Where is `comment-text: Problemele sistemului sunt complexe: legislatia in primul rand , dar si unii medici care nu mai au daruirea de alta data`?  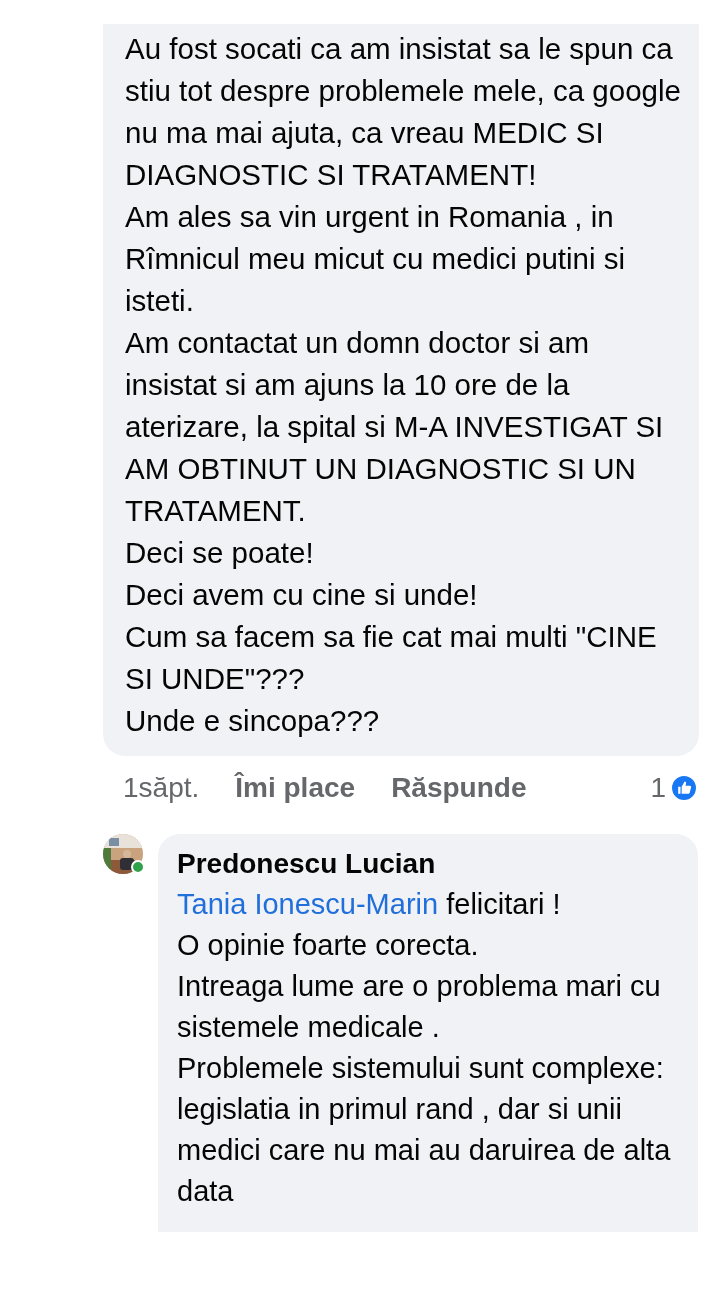 comment-text: Problemele sistemului sunt complexe: legislatia in primul rand , dar si unii medici care nu mai au daruirea de alta data is located at coordinates (424, 1130).